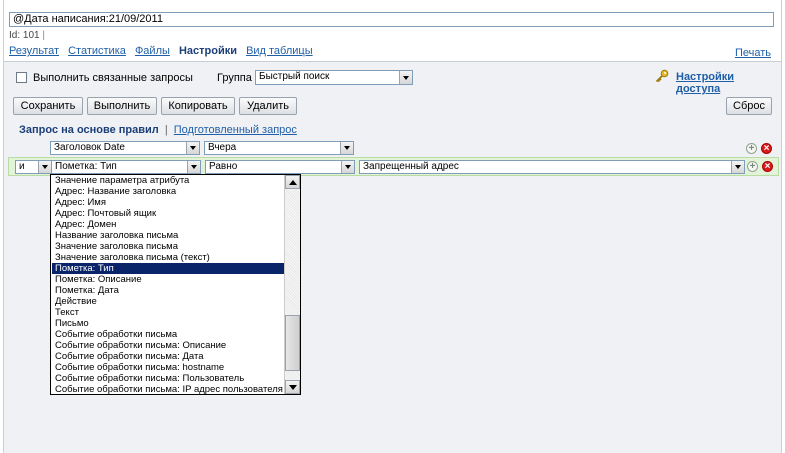  I want to click on linked-queries-label: Выполнить связанные запросы, so click(113, 78).